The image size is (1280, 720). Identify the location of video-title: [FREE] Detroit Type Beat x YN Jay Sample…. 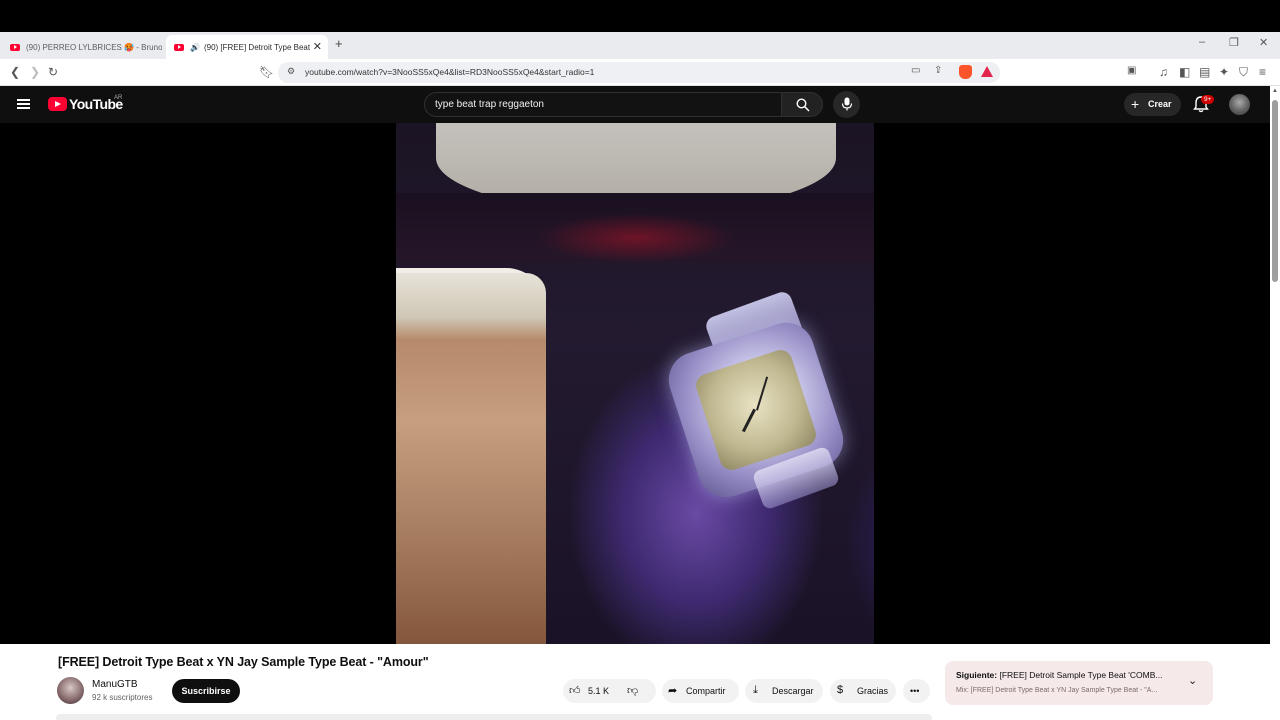
(243, 662).